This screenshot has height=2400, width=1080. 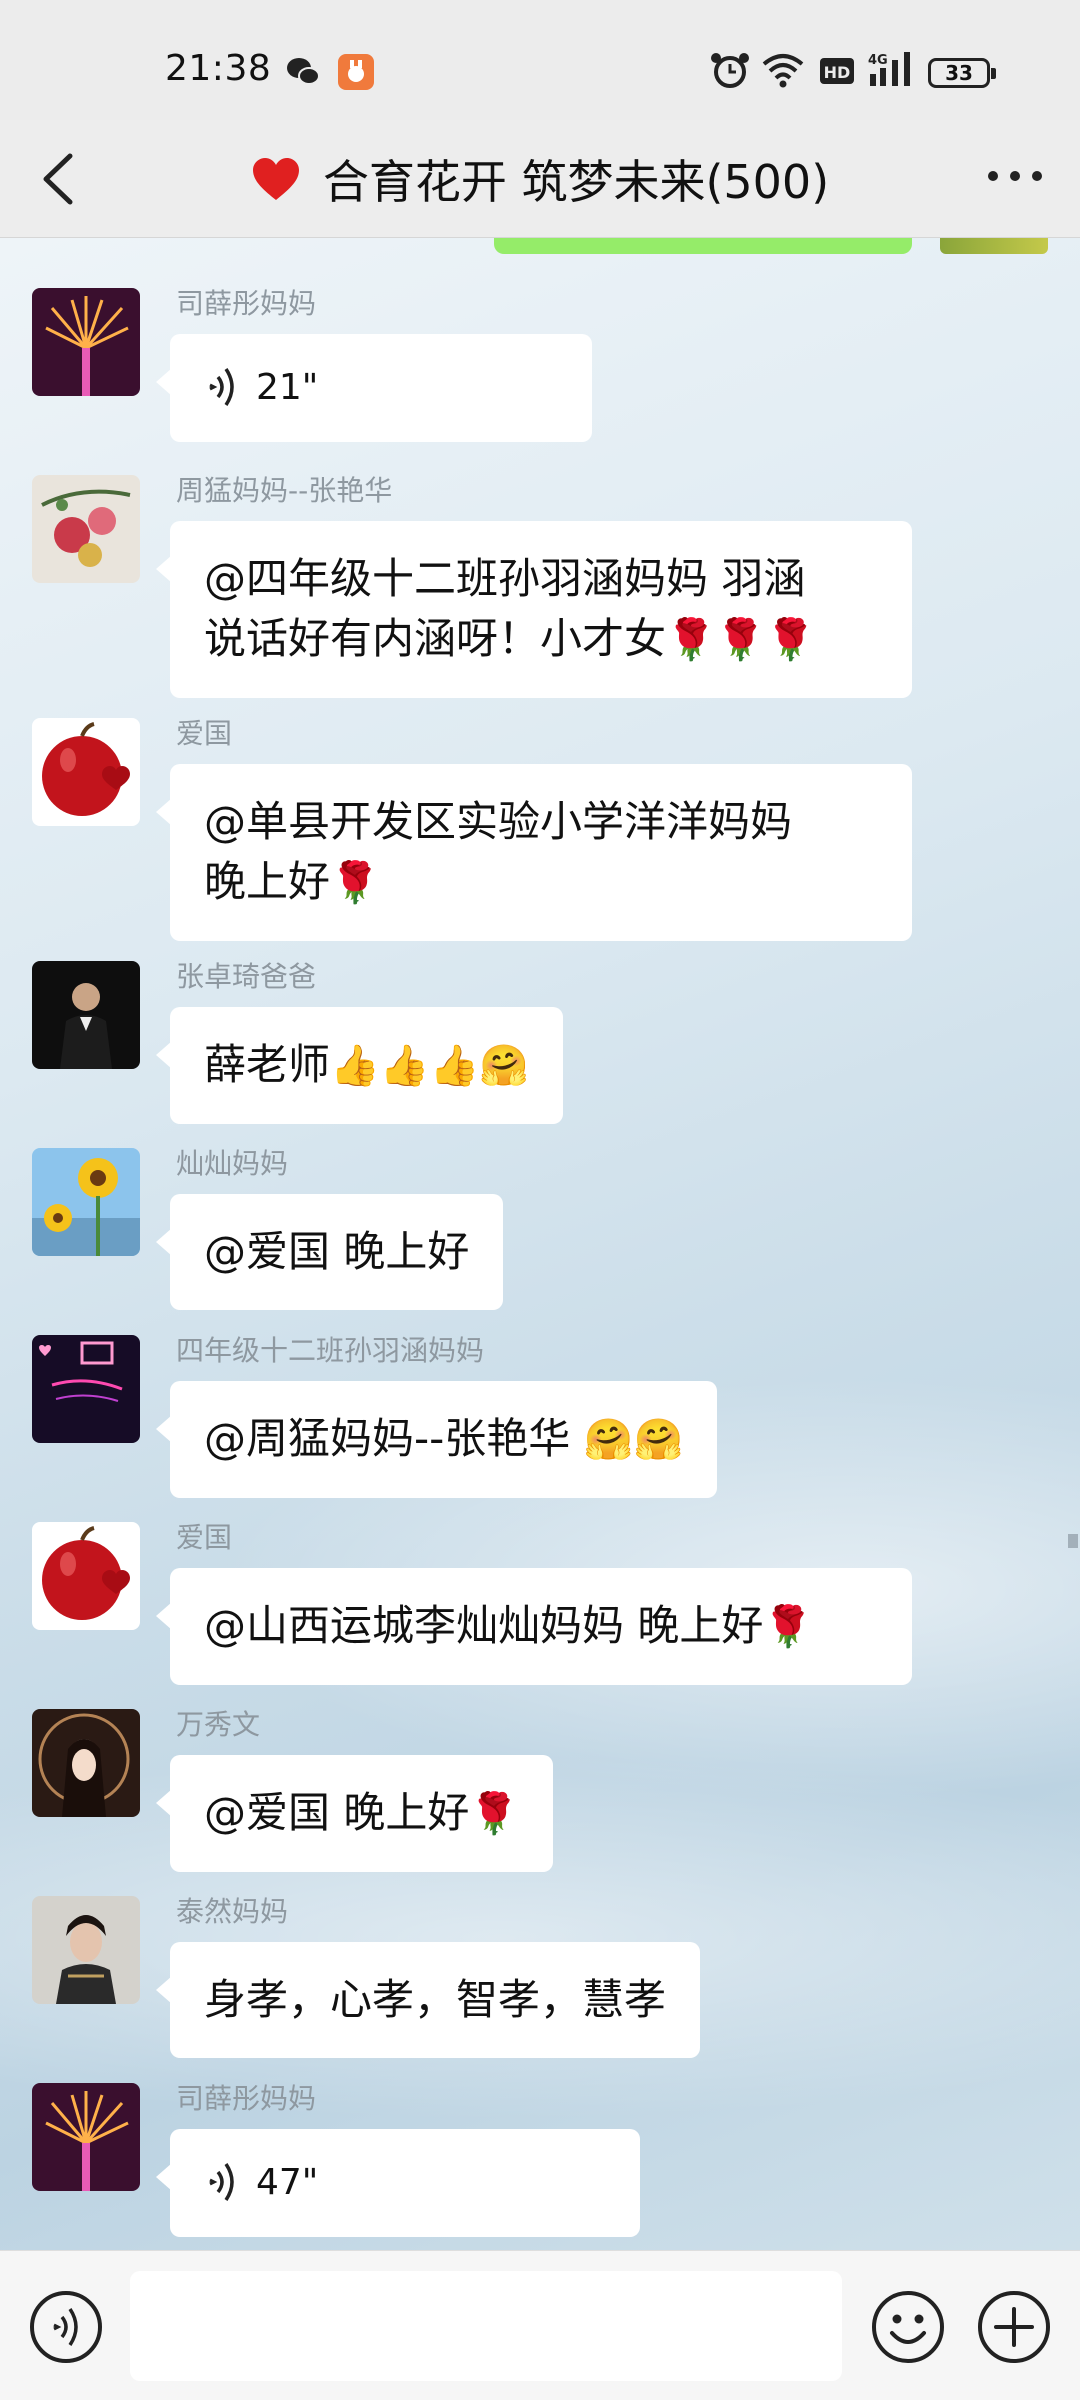 I want to click on cellular-signal-icon: 4G, so click(x=889, y=69).